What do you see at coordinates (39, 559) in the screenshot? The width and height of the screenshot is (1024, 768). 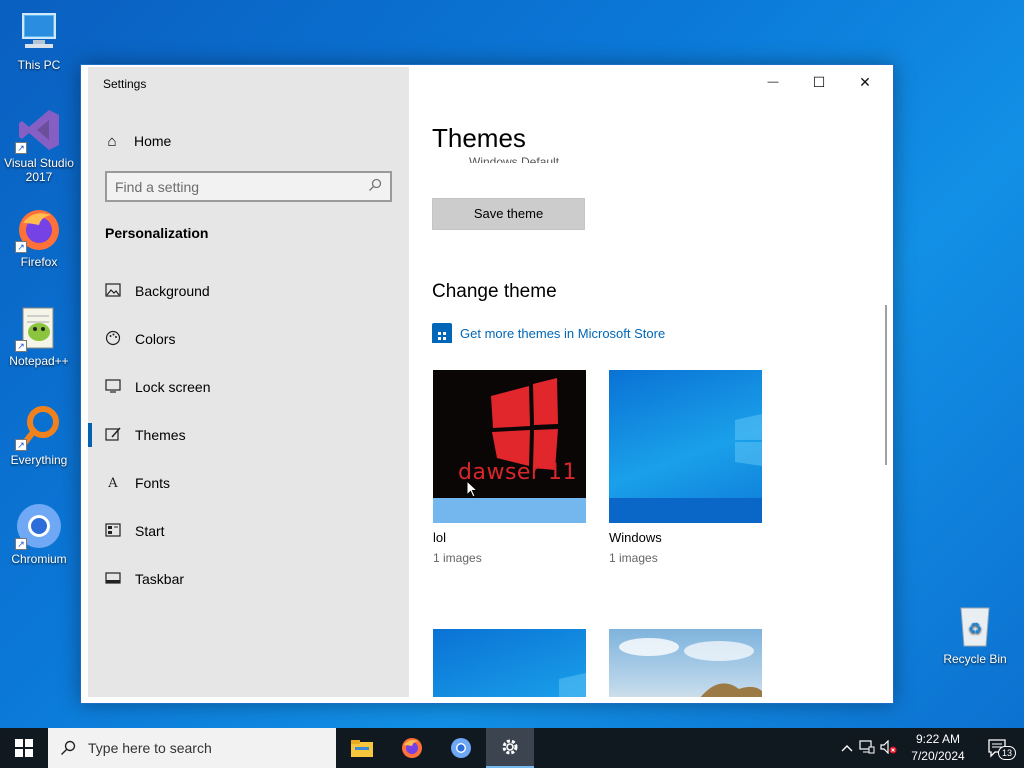 I see `desktop-icon-label: Chromium` at bounding box center [39, 559].